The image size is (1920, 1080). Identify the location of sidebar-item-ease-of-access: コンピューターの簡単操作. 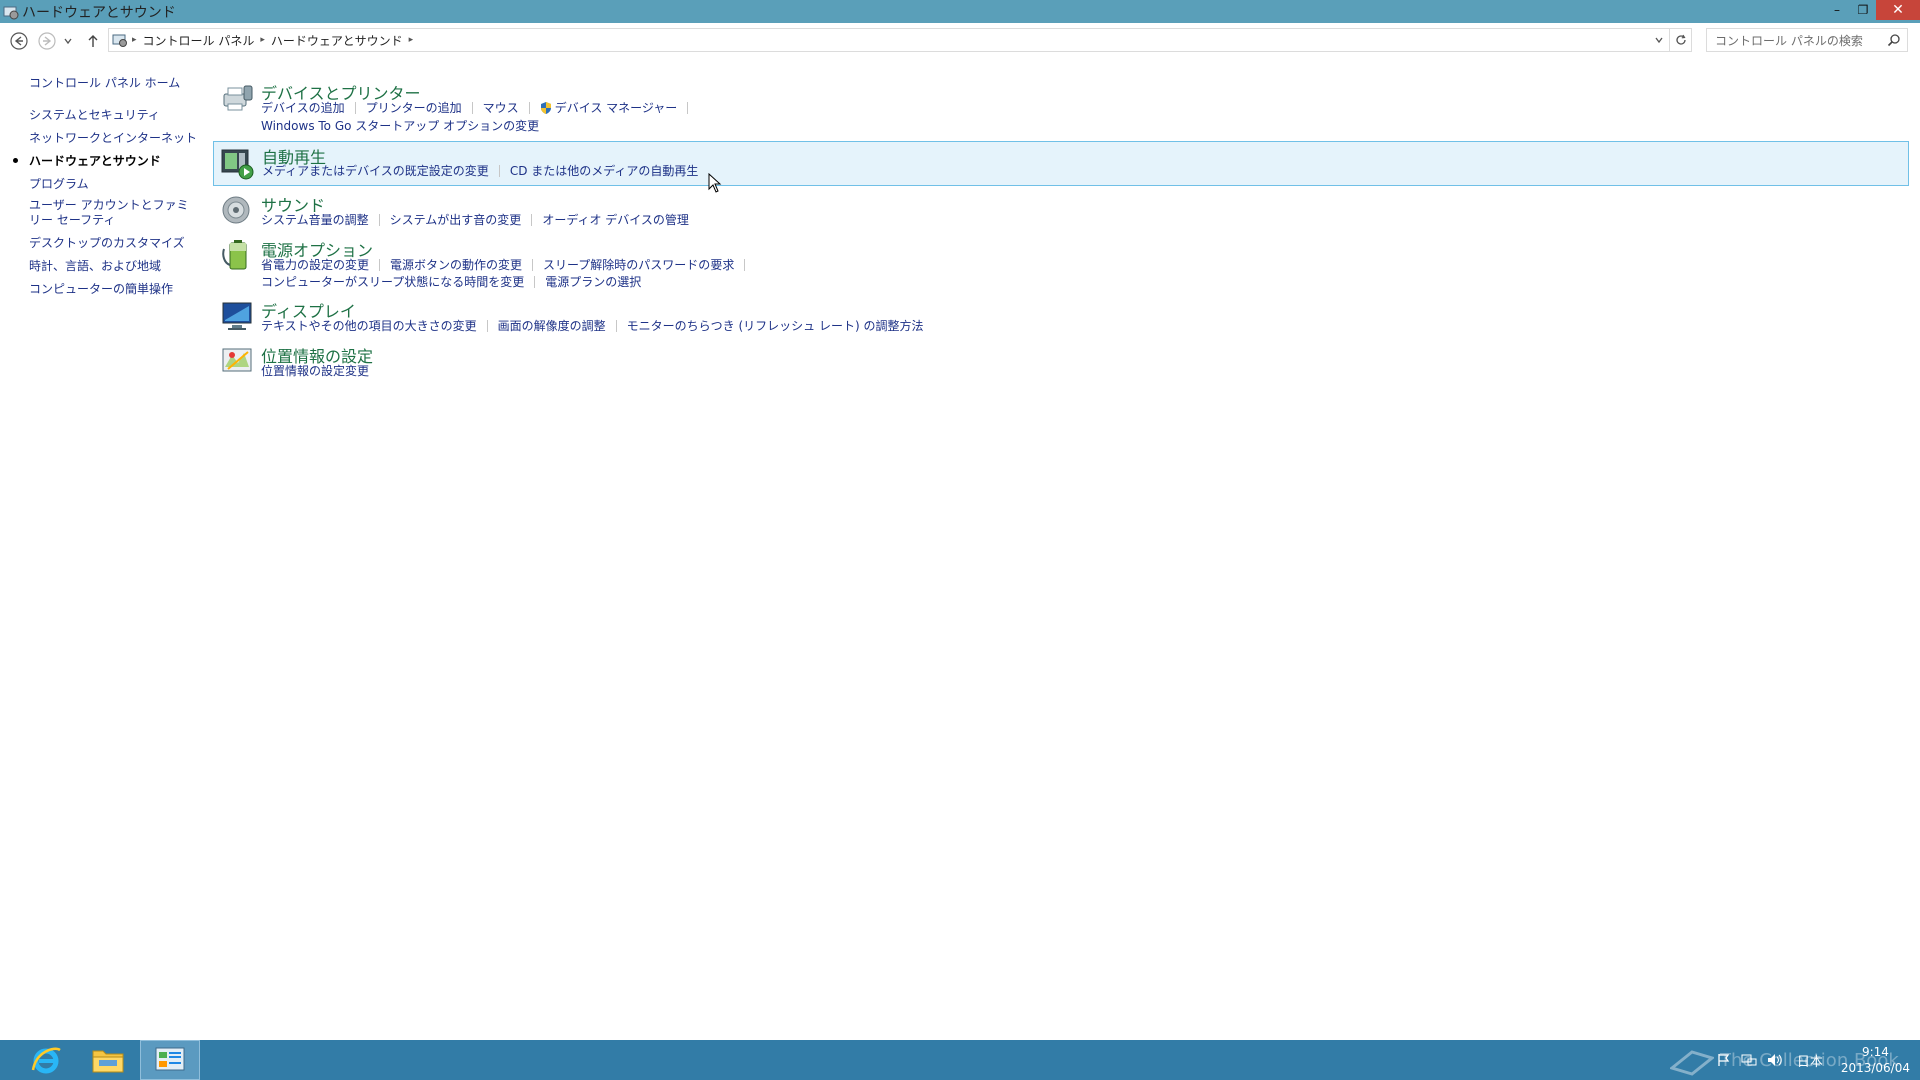
(101, 288).